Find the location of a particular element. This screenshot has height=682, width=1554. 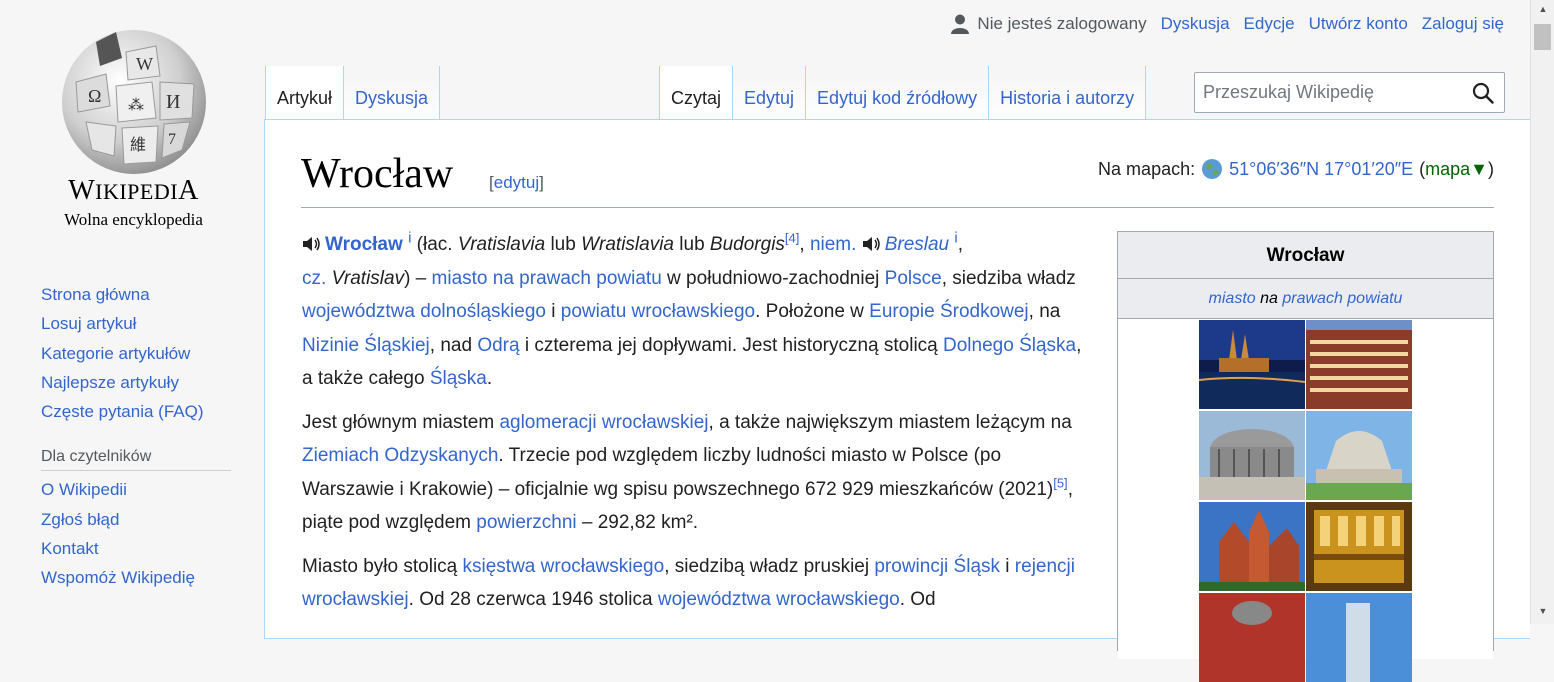

personal-link-talk: Dyskusja is located at coordinates (1195, 24).